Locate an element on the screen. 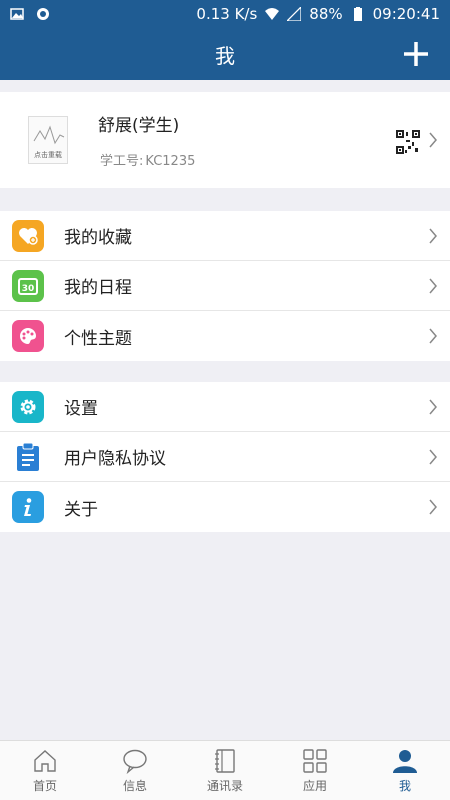  home-icon is located at coordinates (45, 760).